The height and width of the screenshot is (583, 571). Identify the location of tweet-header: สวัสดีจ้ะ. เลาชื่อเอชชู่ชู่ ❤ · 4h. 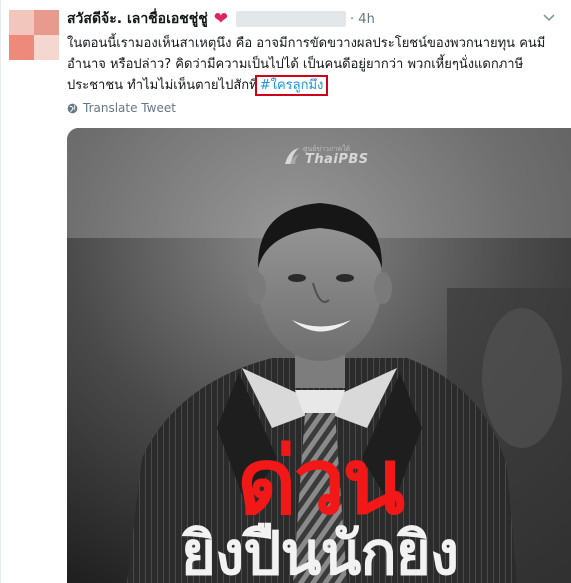
(221, 19).